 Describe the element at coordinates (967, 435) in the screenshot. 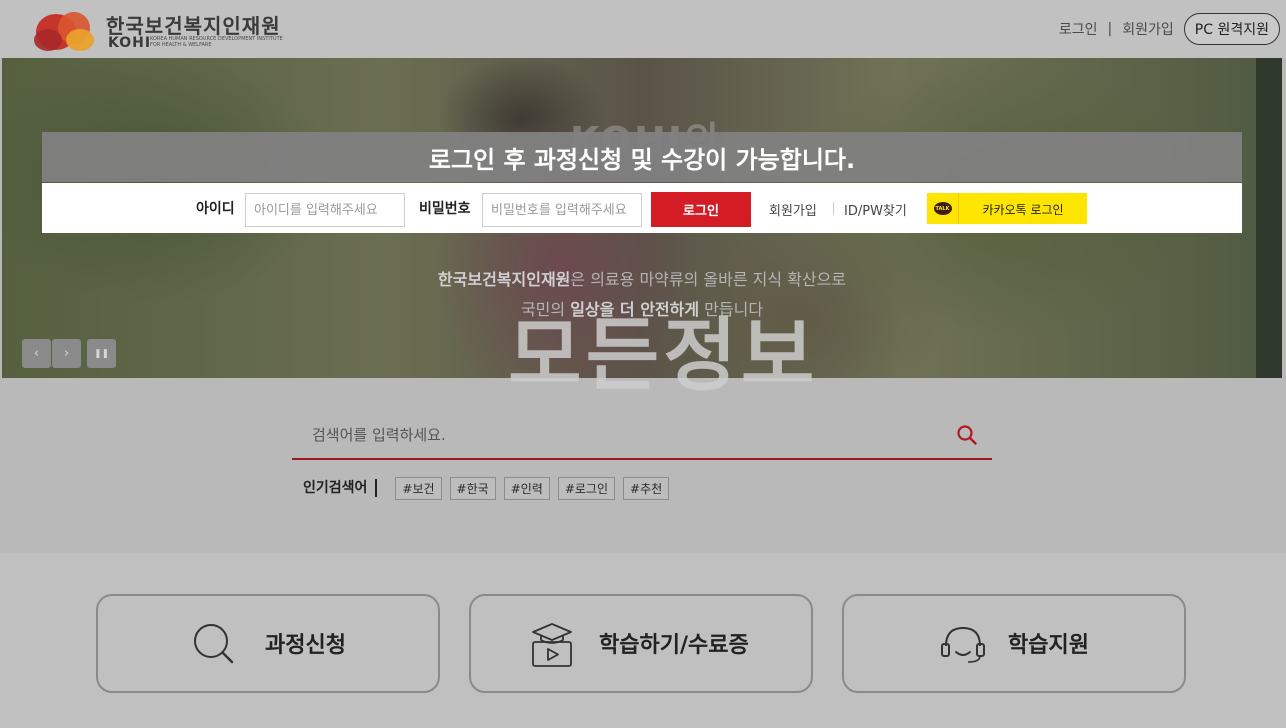

I see `search-icon` at that location.